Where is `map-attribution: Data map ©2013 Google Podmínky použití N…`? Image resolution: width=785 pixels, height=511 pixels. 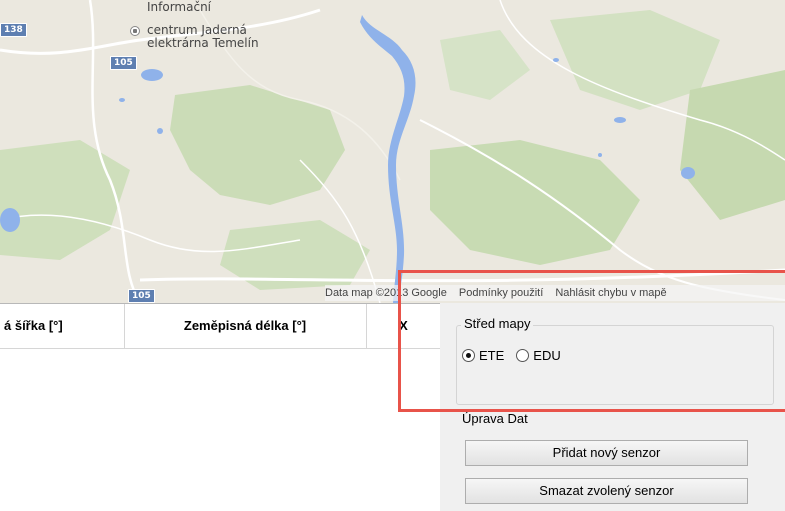 map-attribution: Data map ©2013 Google Podmínky použití N… is located at coordinates (555, 293).